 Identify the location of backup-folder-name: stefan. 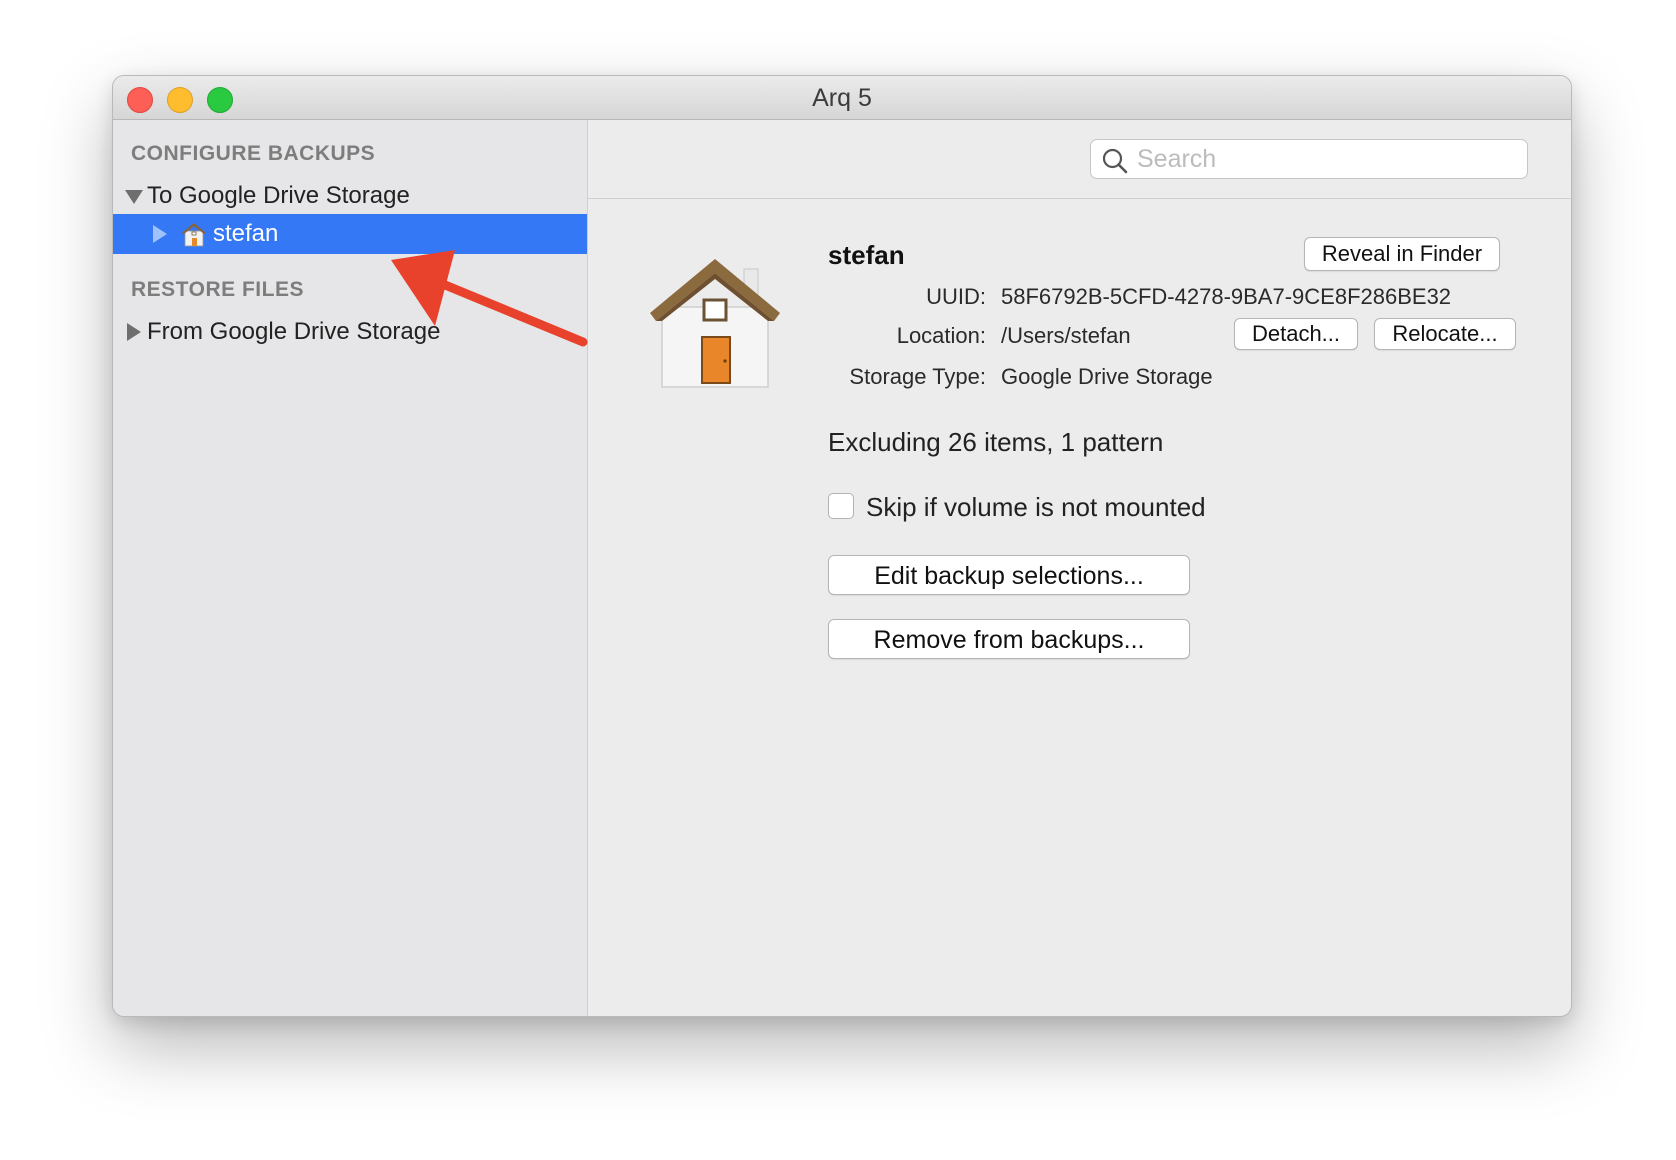
(866, 255).